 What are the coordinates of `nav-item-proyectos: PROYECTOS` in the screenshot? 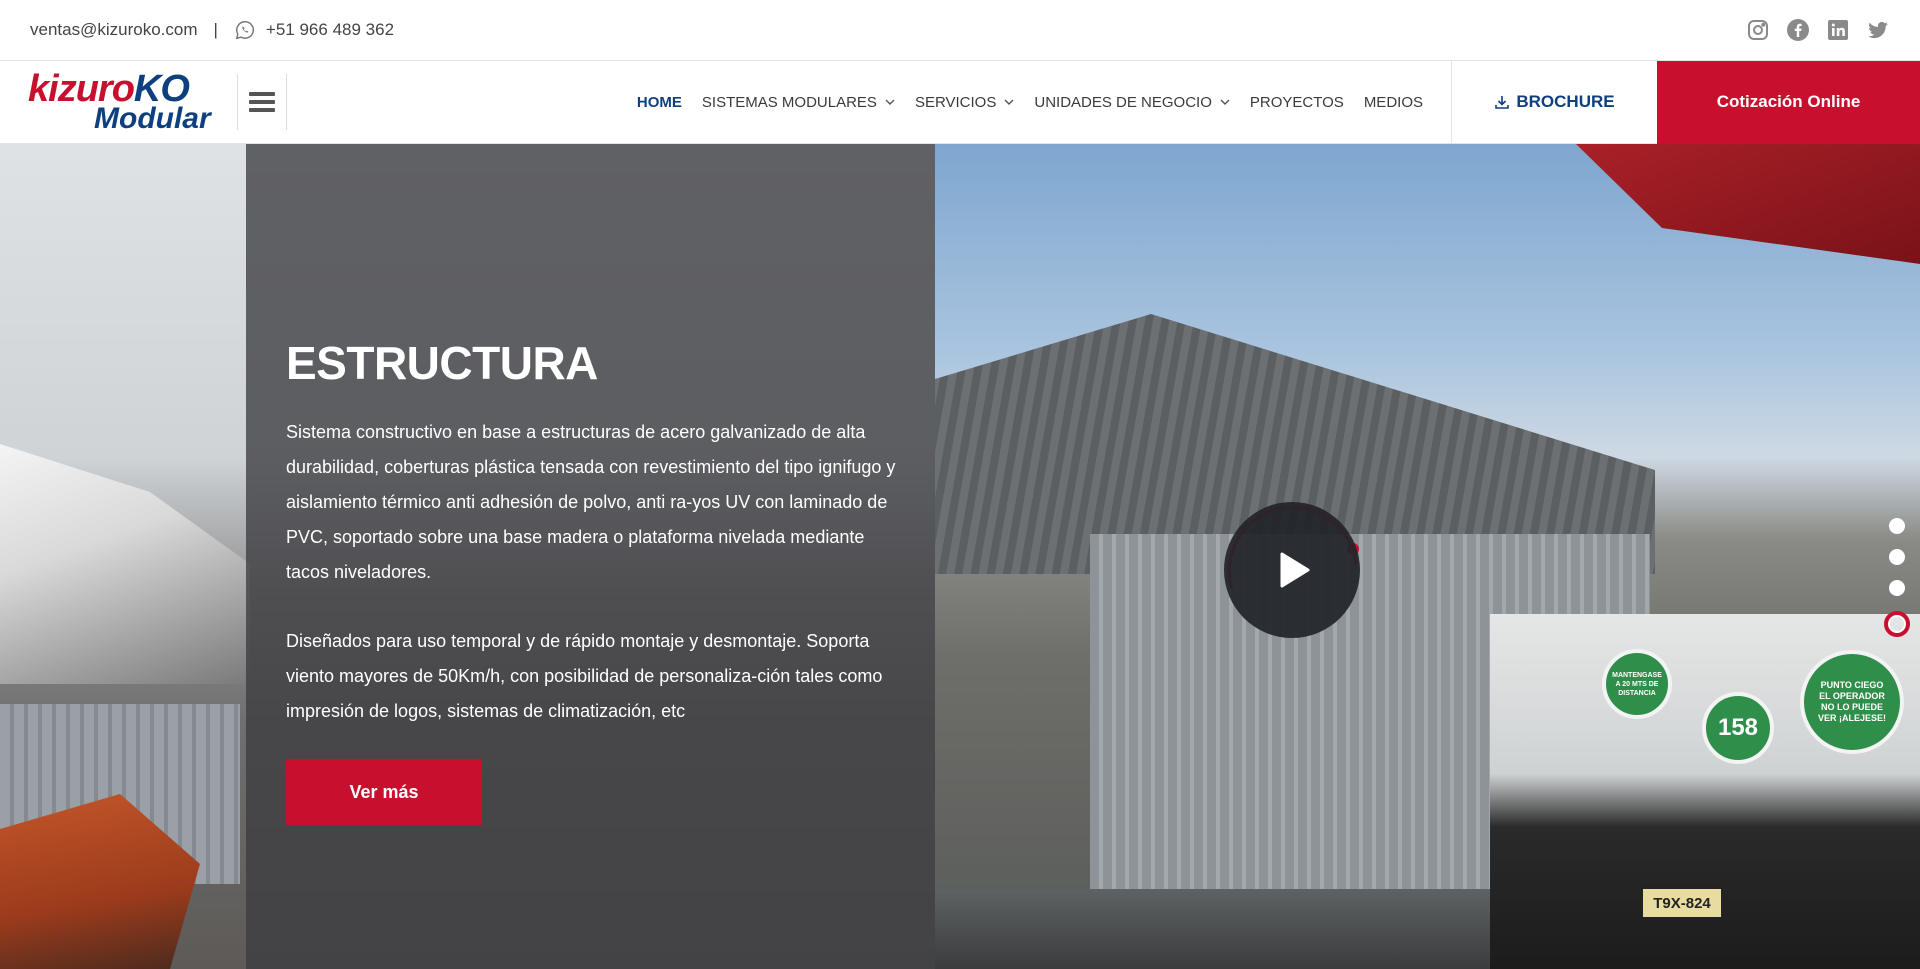 It's located at (1297, 102).